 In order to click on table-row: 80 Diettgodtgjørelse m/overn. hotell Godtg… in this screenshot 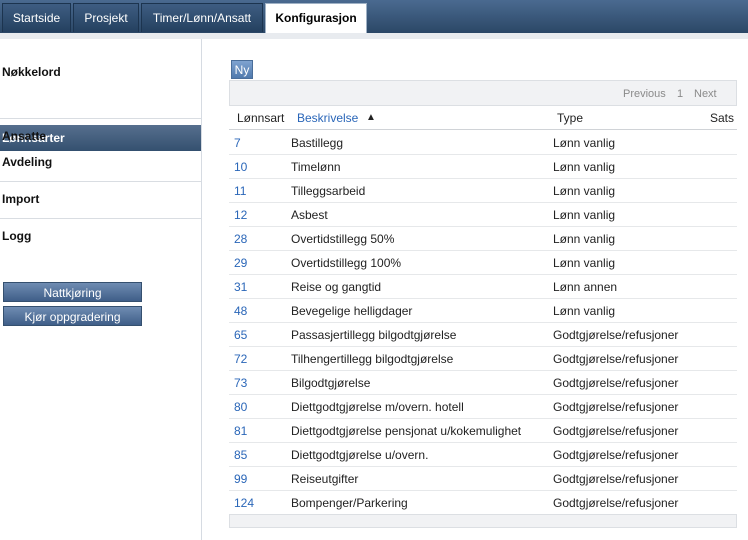, I will do `click(483, 407)`.